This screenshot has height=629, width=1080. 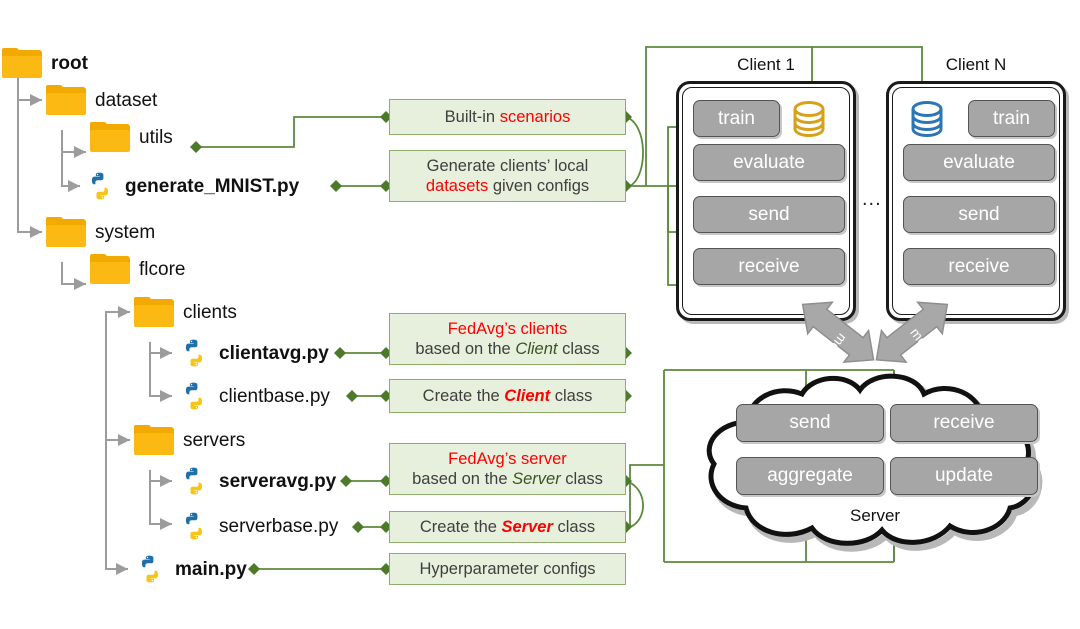 What do you see at coordinates (976, 64) in the screenshot?
I see `client-title: Client N` at bounding box center [976, 64].